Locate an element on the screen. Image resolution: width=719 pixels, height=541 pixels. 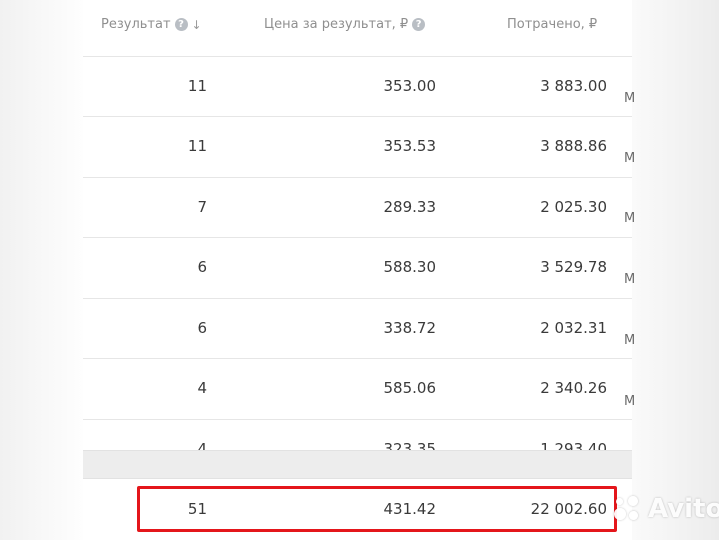
table-row: 6 338.72 2 032.31 is located at coordinates (357, 328).